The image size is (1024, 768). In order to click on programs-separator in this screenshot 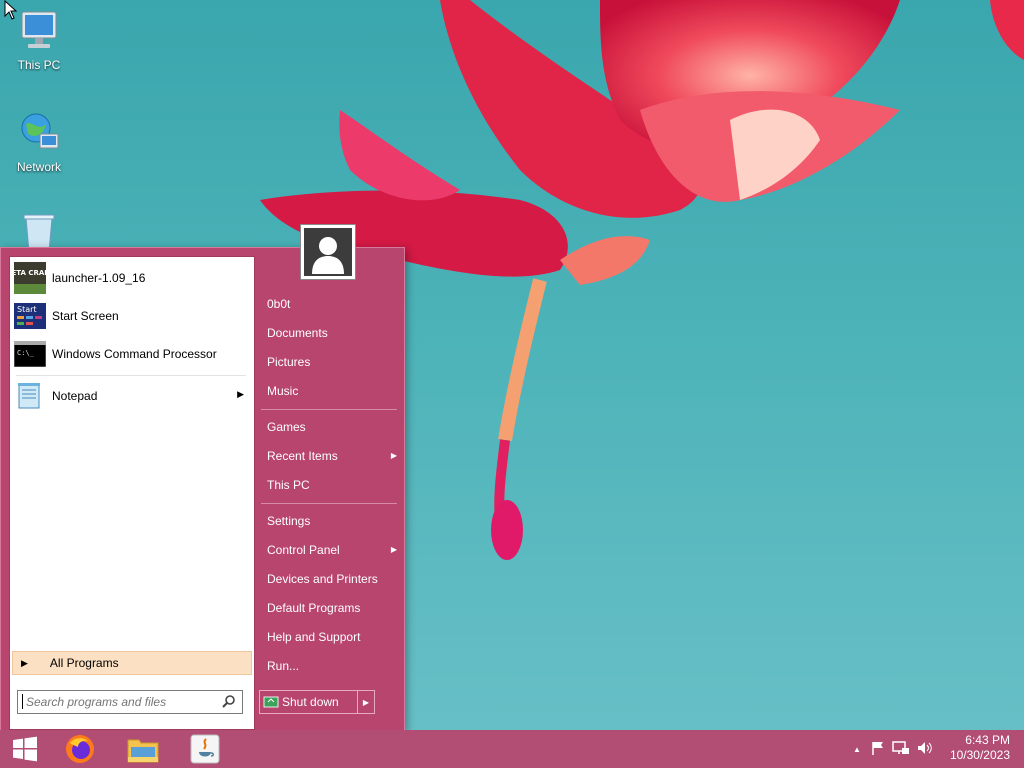, I will do `click(131, 375)`.